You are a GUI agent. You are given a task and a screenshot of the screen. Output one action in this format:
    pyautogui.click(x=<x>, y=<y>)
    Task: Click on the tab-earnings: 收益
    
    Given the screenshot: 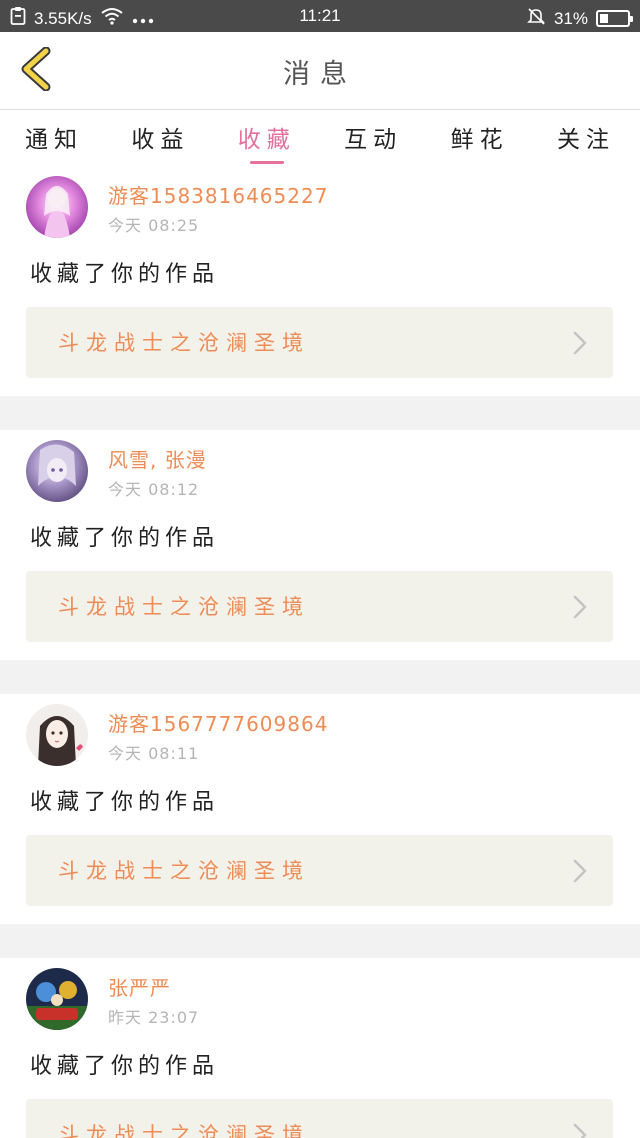 What is the action you would take?
    pyautogui.click(x=160, y=138)
    